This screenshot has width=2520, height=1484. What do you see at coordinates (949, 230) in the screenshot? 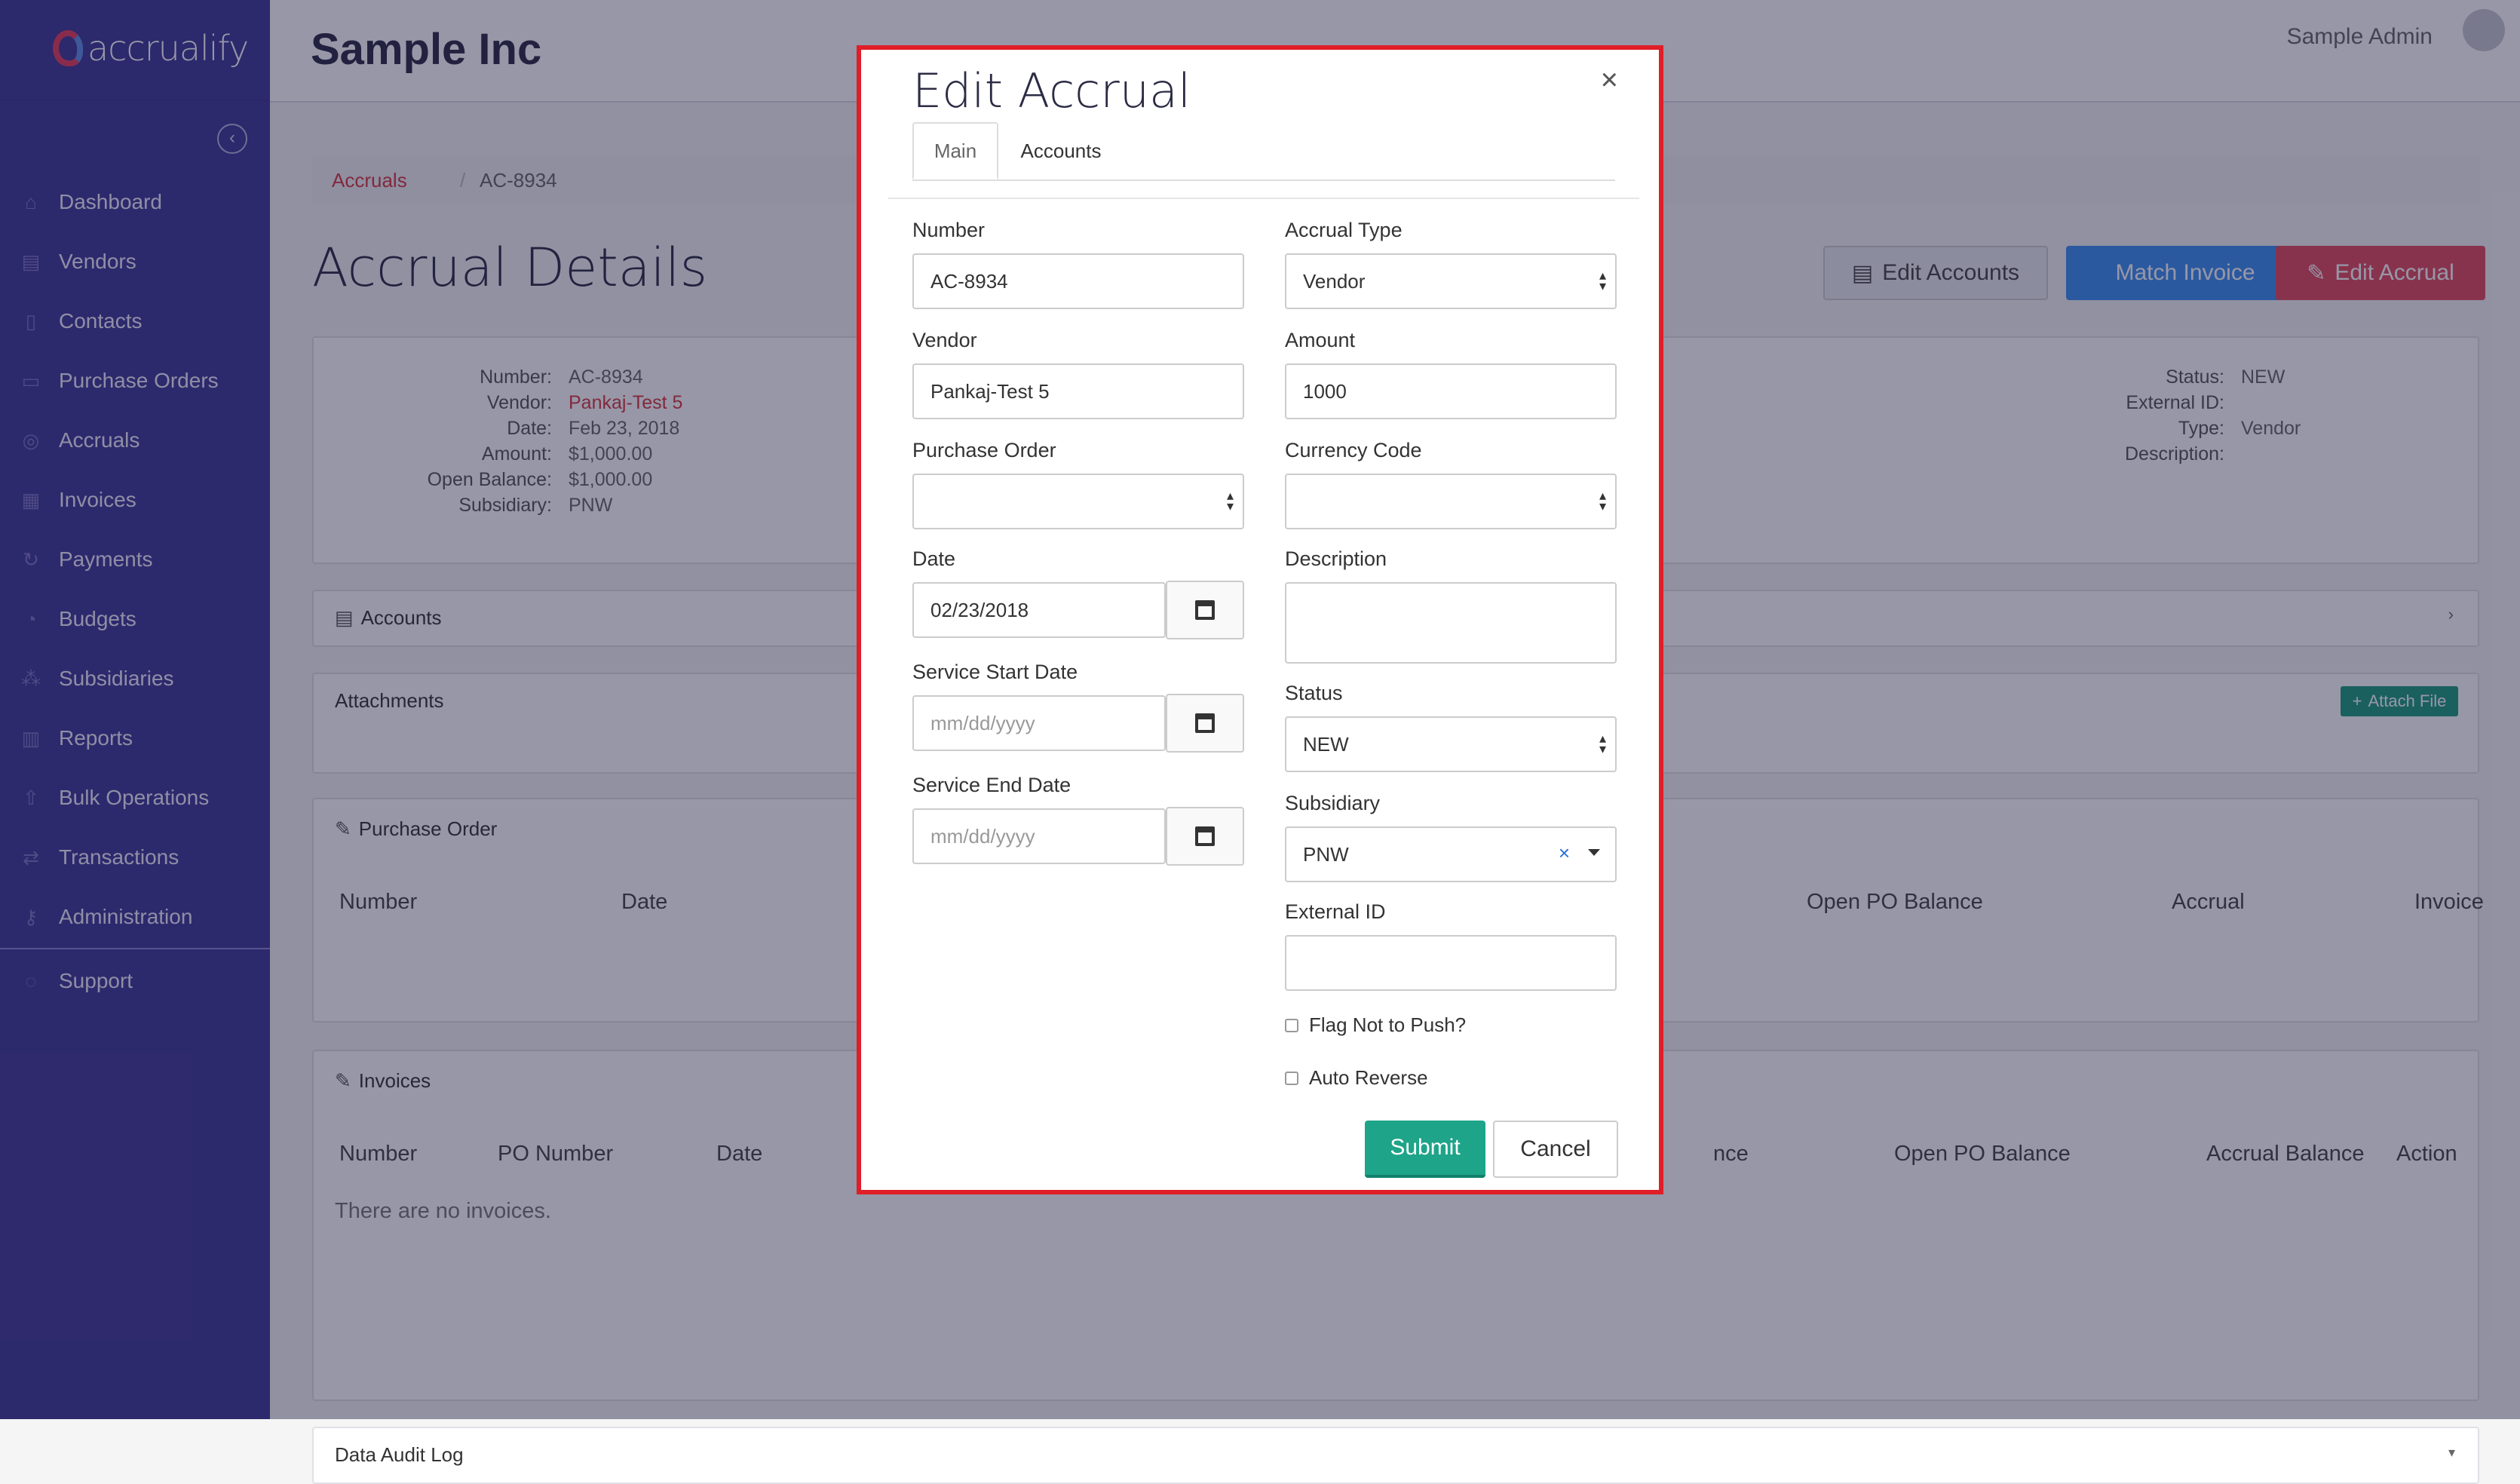
I see `number-label: Number` at bounding box center [949, 230].